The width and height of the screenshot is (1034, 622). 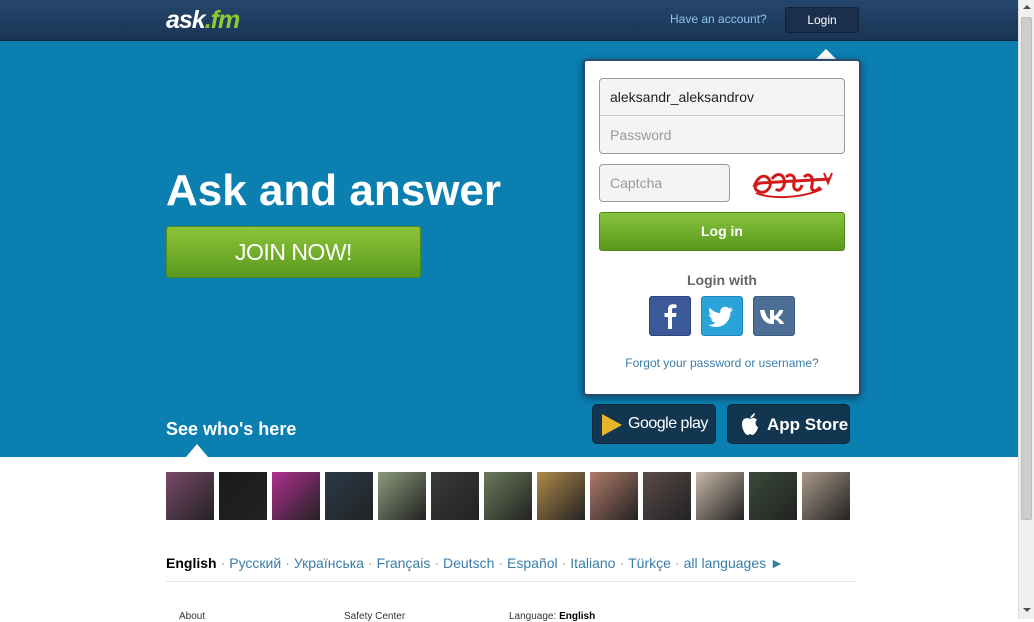 What do you see at coordinates (722, 280) in the screenshot?
I see `login-with-label: Login with` at bounding box center [722, 280].